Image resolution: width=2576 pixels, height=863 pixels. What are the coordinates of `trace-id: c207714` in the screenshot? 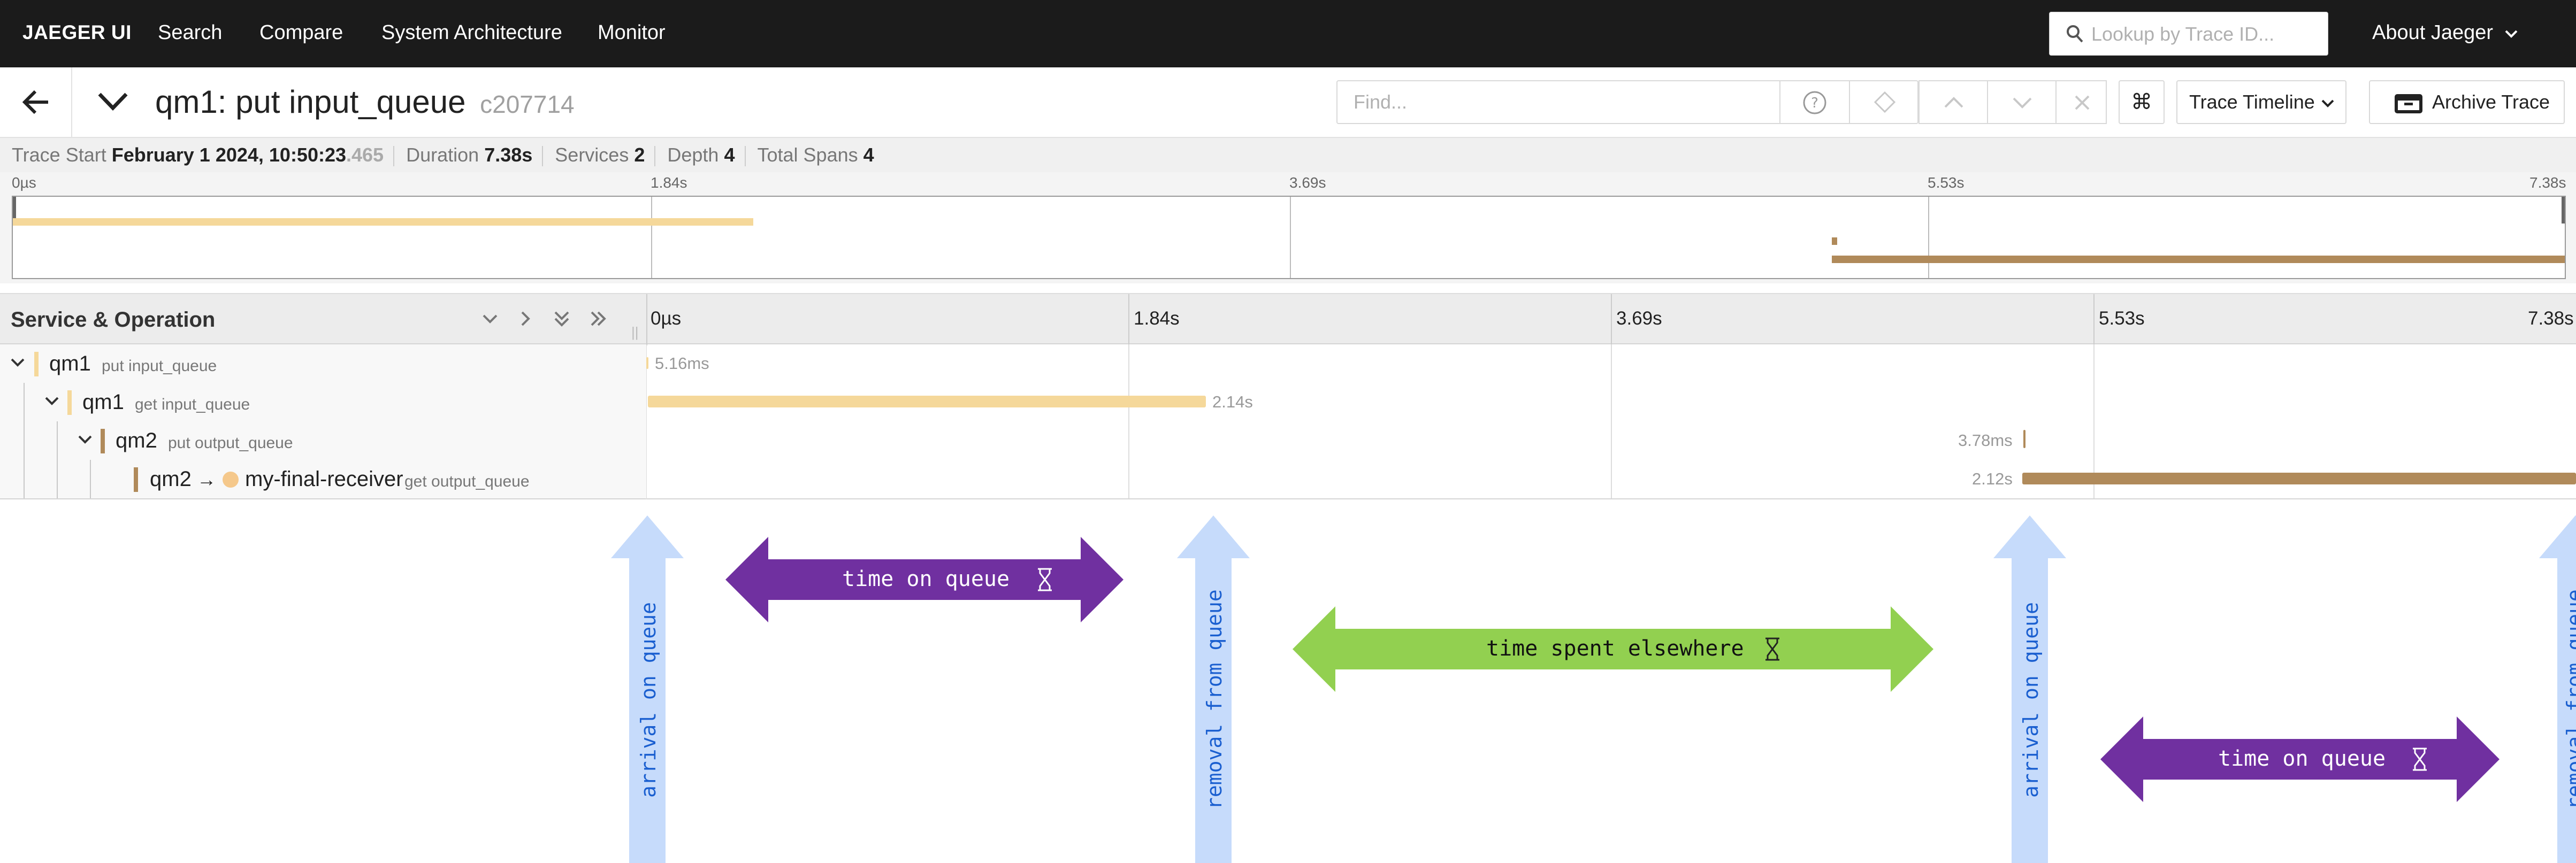 It's located at (527, 104).